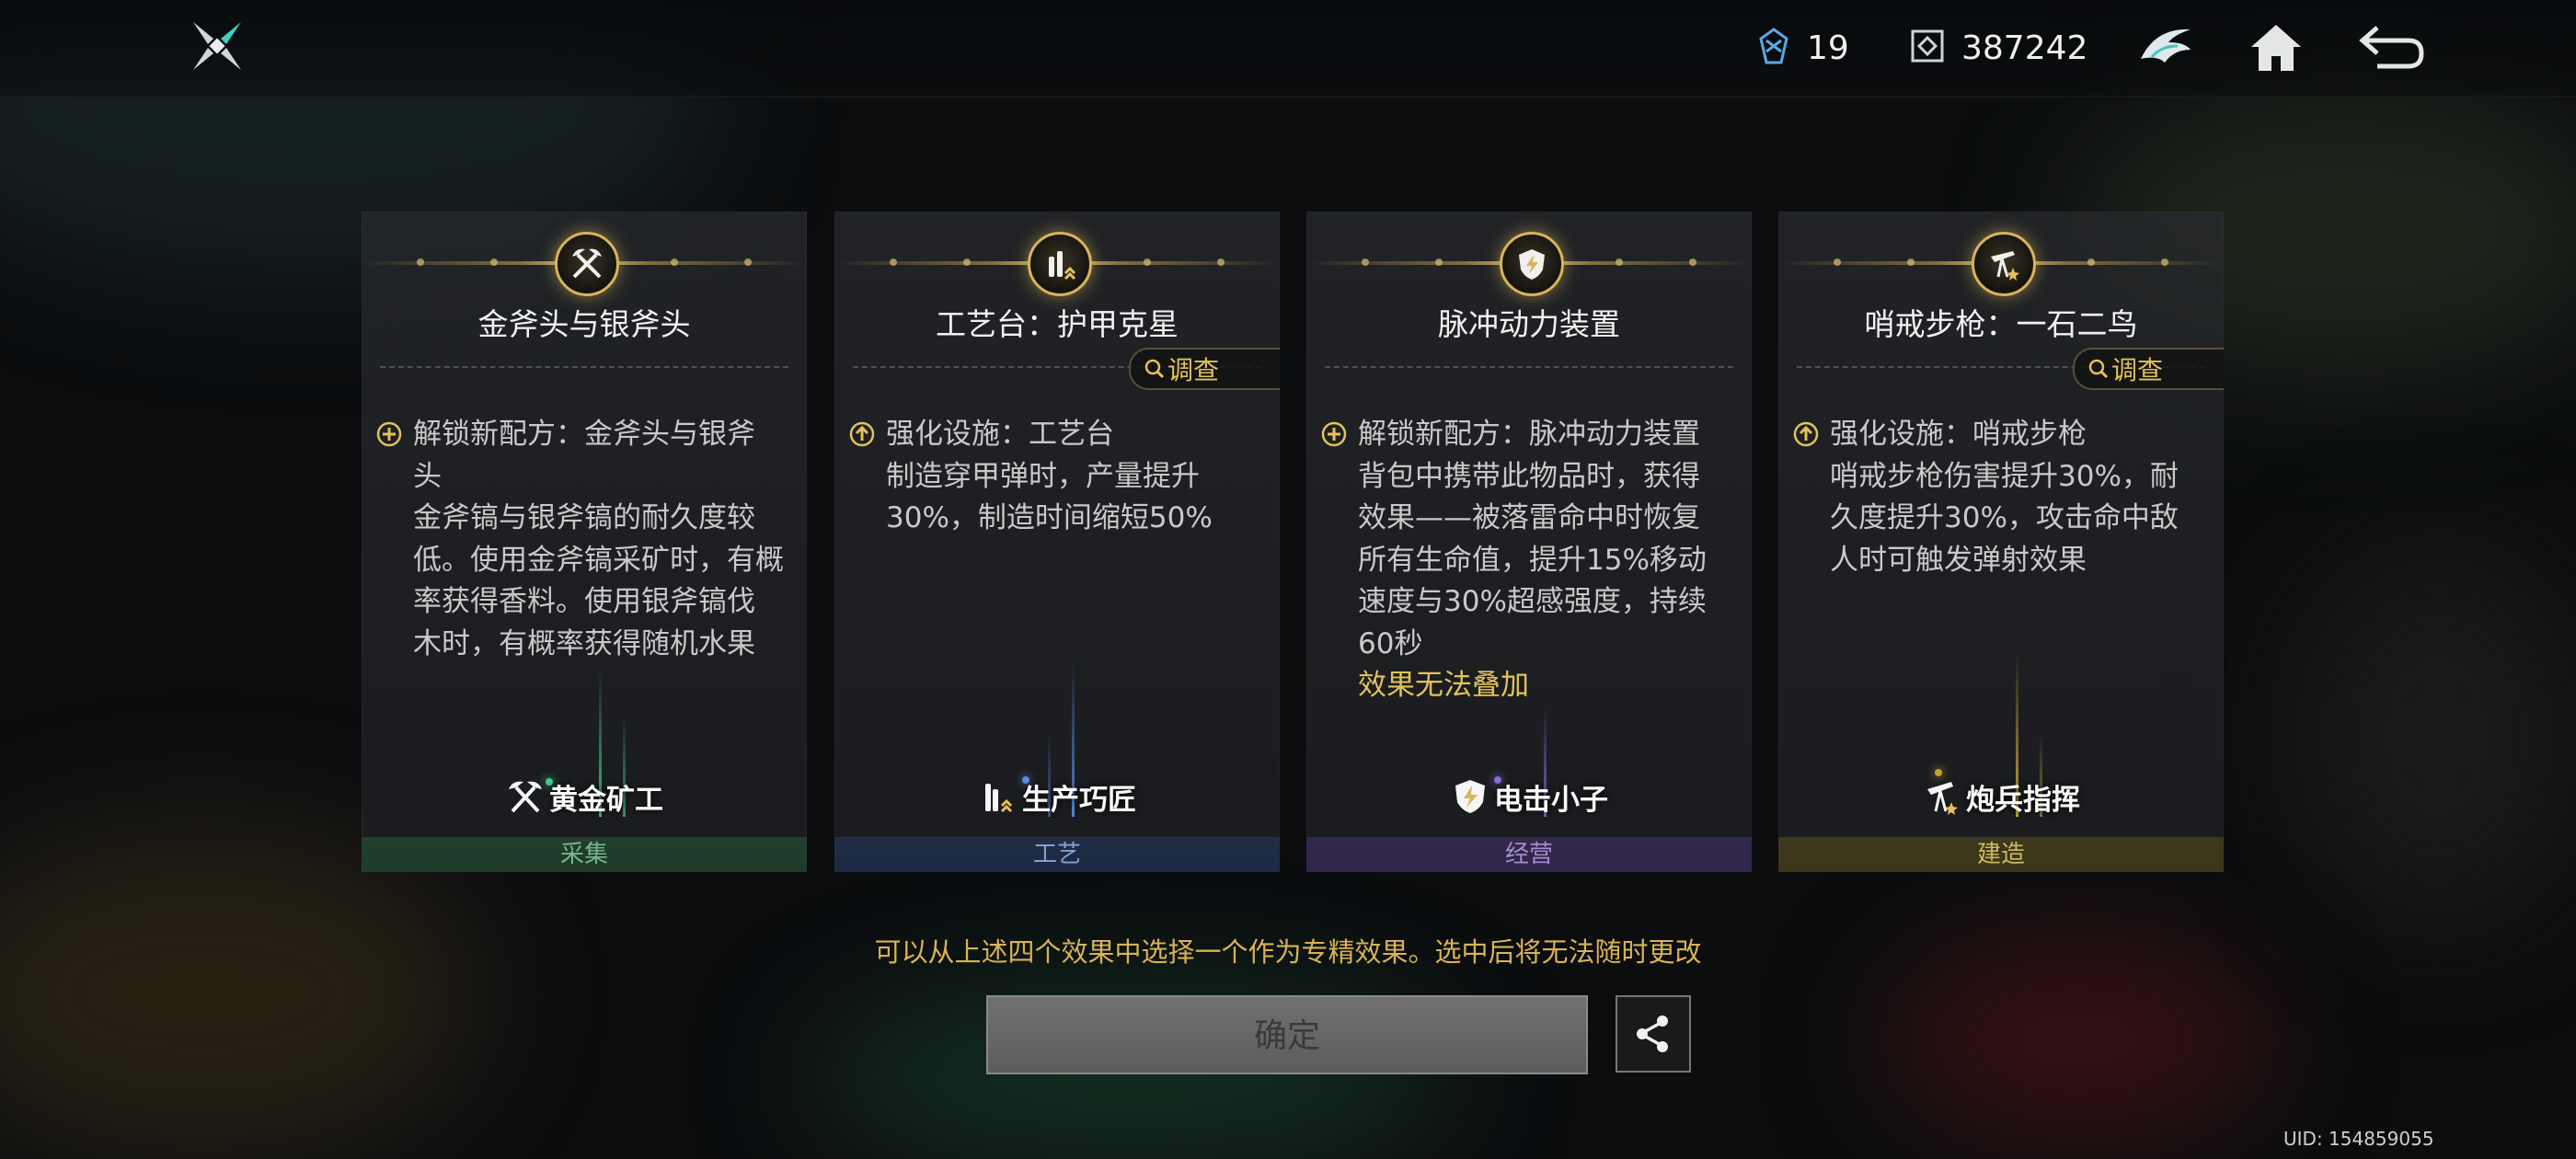 The image size is (2576, 1159). Describe the element at coordinates (584, 601) in the screenshot. I see `desc-line: 率获得香料。使用银斧镐伐` at that location.